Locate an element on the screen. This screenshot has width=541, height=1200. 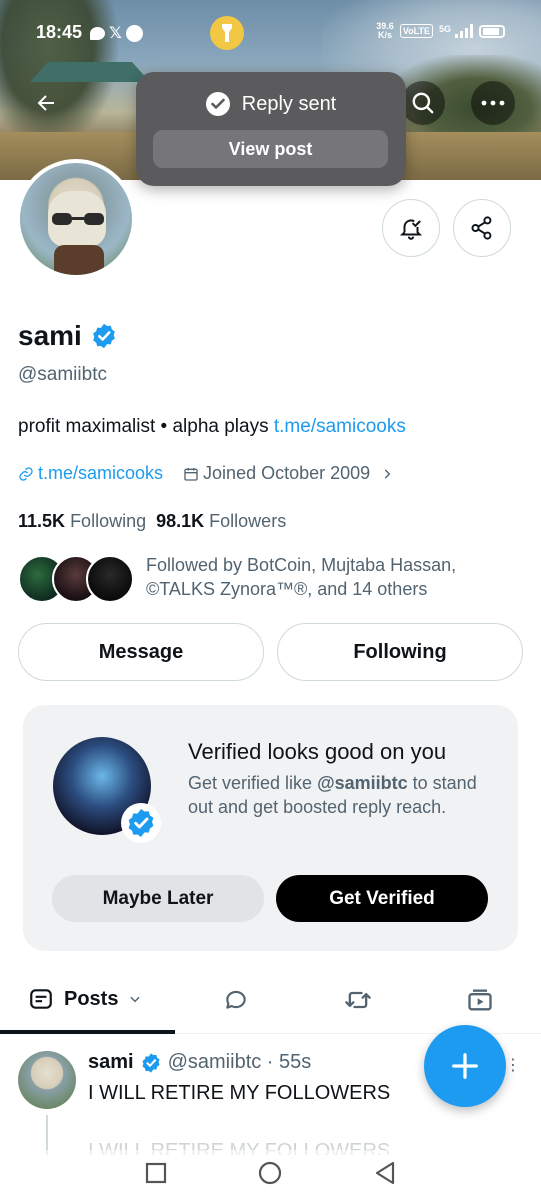
more-options-button is located at coordinates (493, 103).